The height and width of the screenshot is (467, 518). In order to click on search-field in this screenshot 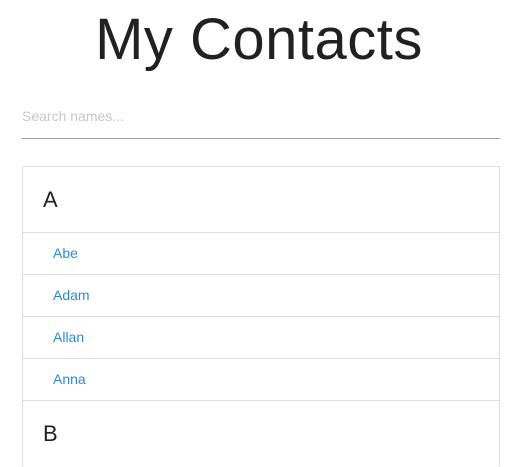, I will do `click(261, 119)`.